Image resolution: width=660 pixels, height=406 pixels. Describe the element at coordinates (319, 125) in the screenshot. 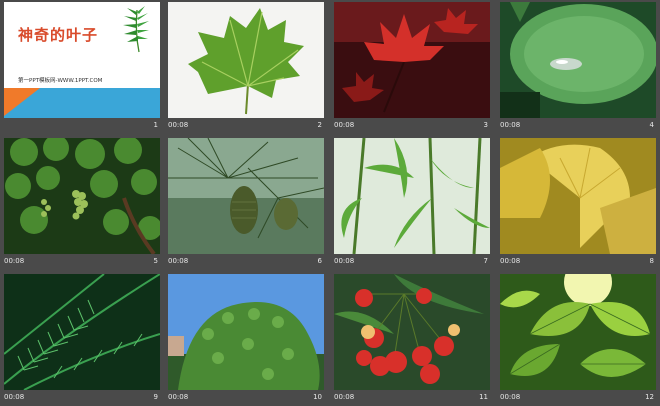

I see `slide-number: 2` at that location.